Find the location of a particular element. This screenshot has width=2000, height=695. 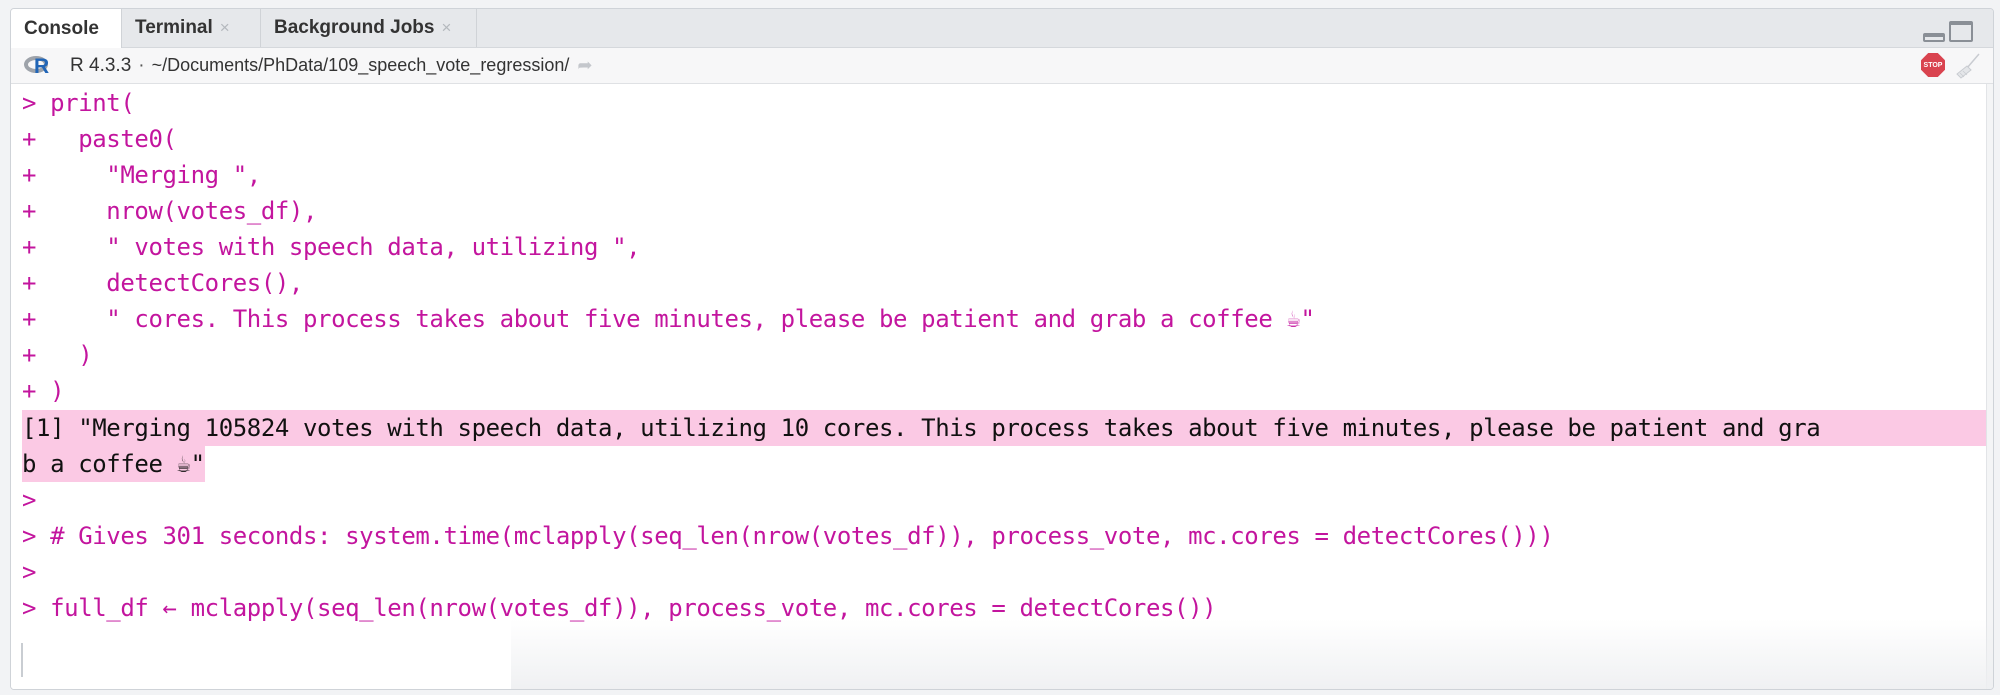

close-terminal-tab-icon: × is located at coordinates (225, 28).